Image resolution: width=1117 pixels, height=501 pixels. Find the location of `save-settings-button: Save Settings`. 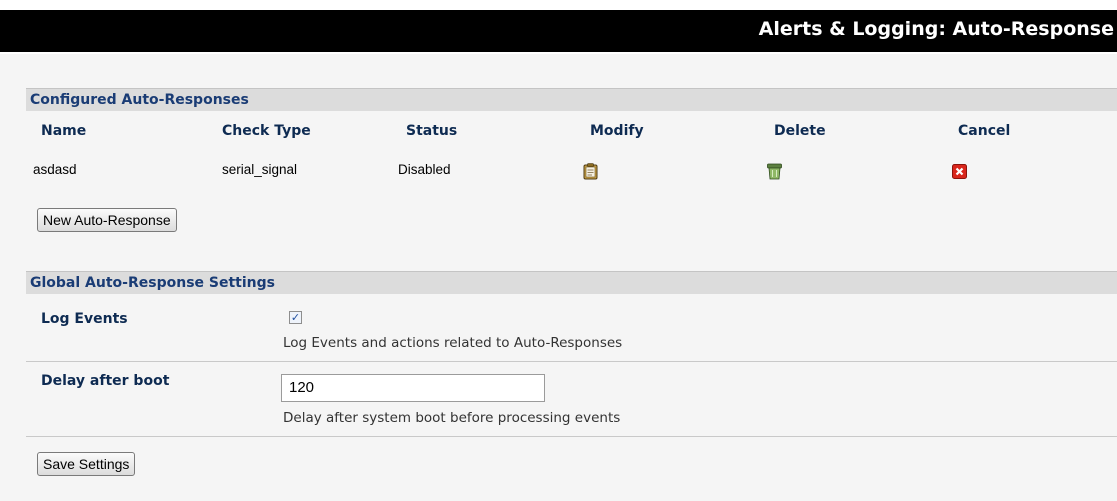

save-settings-button: Save Settings is located at coordinates (86, 464).